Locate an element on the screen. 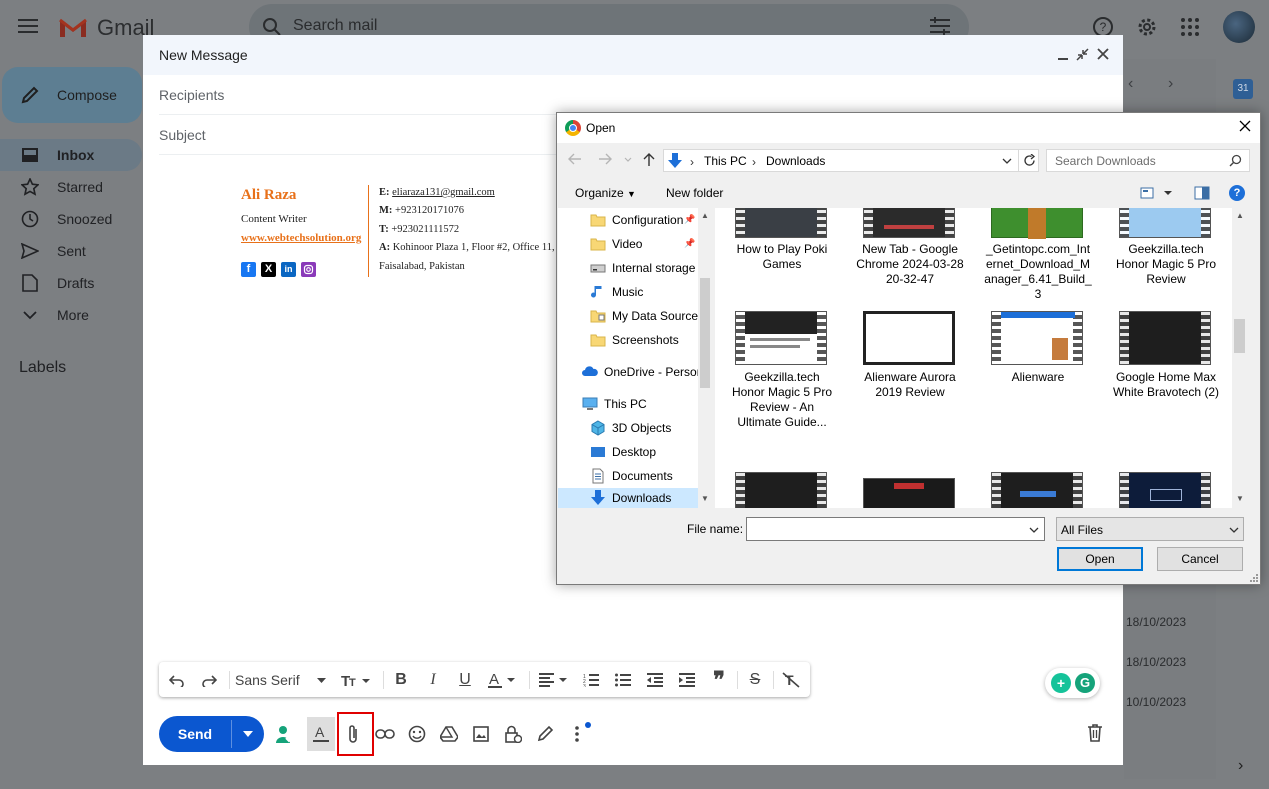 This screenshot has height=789, width=1269. underline-icon: U is located at coordinates (465, 679).